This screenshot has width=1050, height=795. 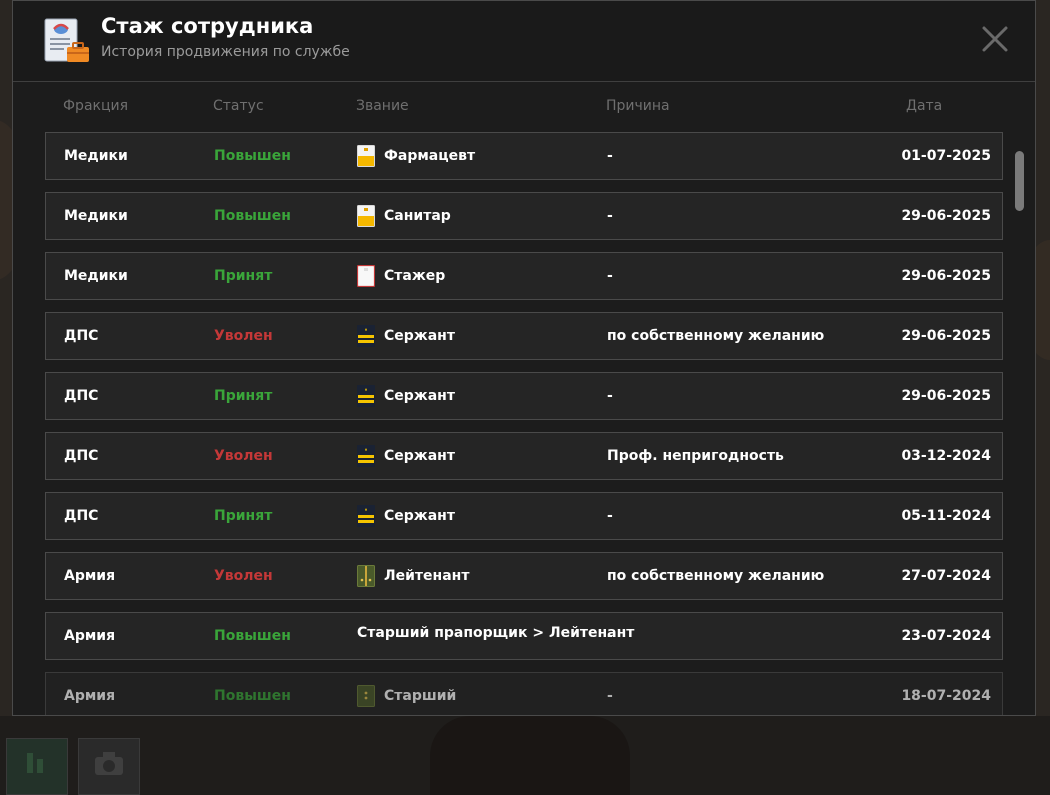 I want to click on row-rank: Лейтенант, so click(x=413, y=576).